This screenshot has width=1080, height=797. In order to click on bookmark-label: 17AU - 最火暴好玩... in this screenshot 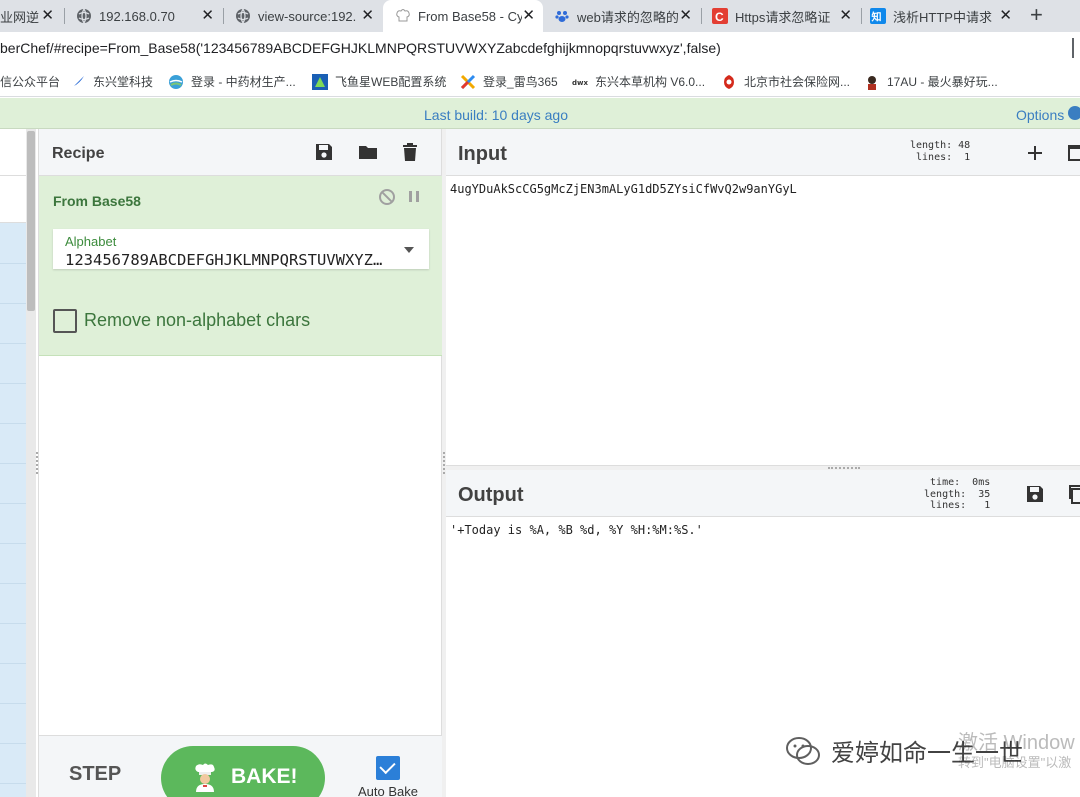, I will do `click(942, 82)`.